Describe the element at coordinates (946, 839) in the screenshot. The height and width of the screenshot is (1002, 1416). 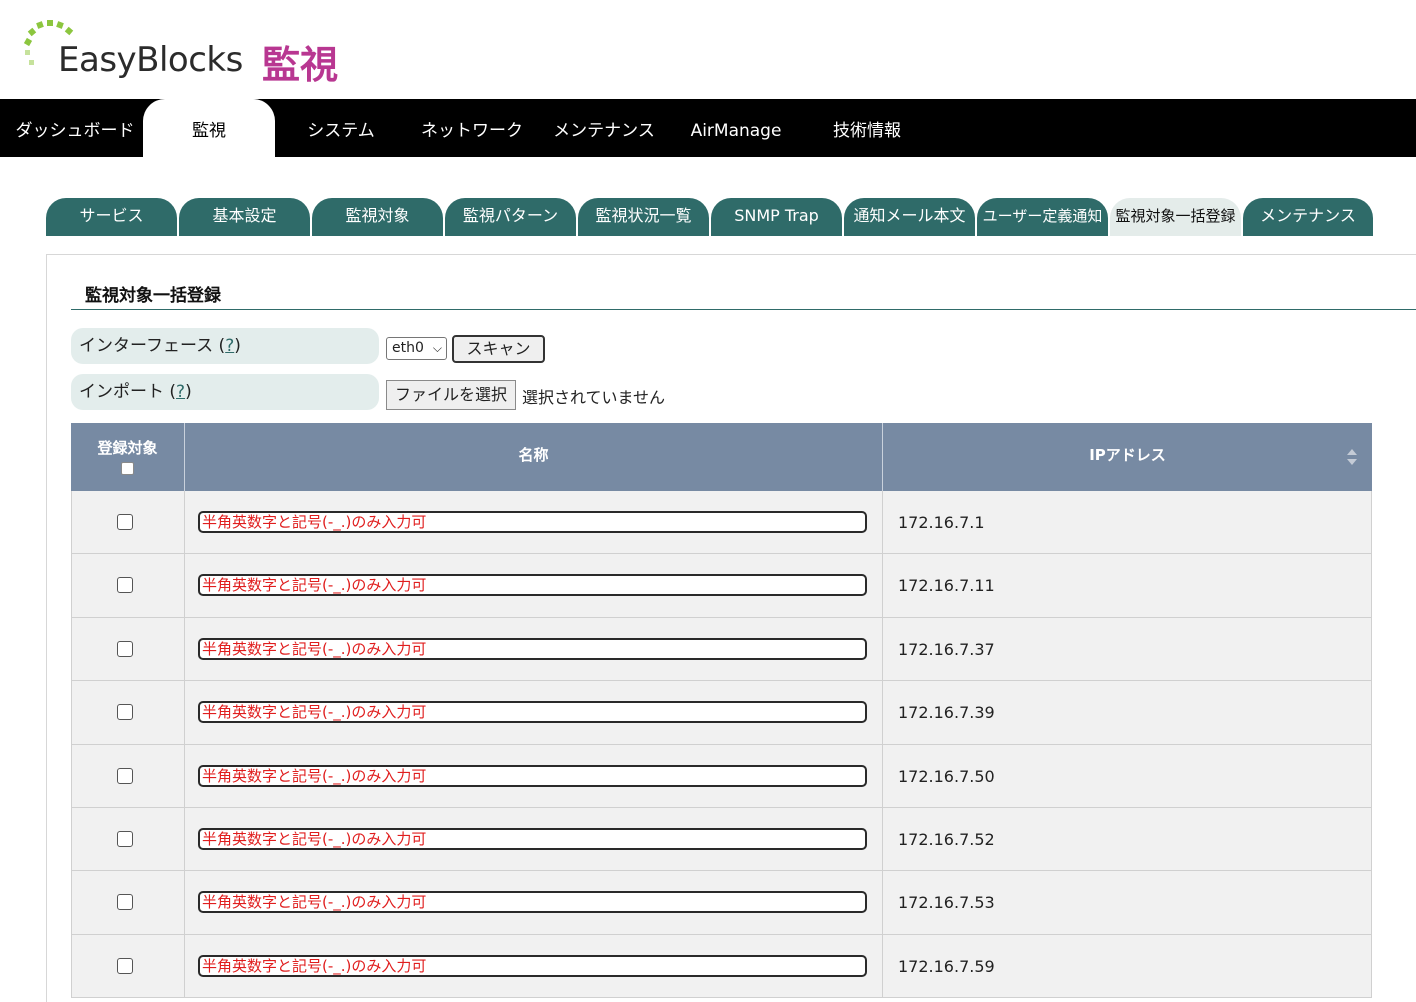
I see `ip-address: 172.16.7.52` at that location.